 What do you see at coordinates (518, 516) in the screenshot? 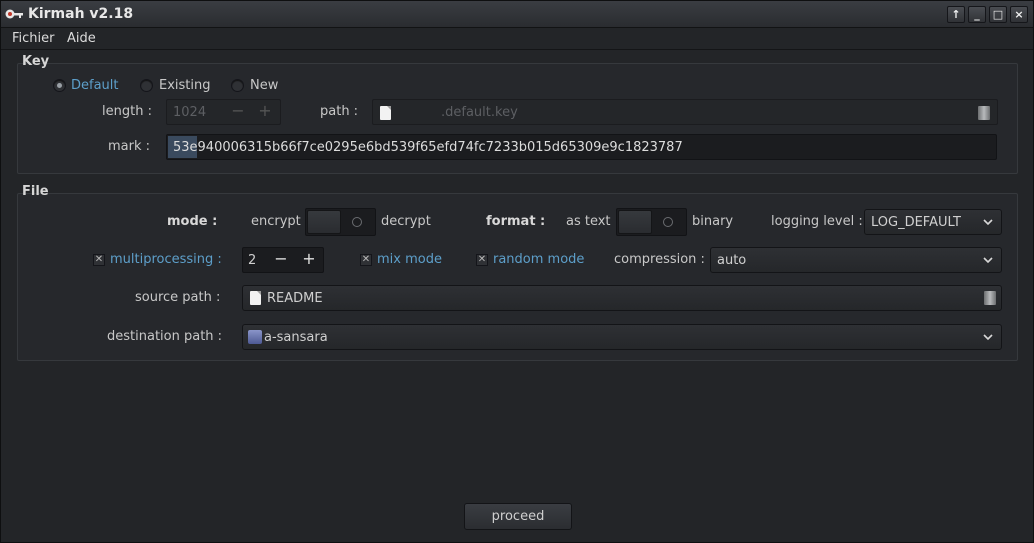
I see `proceed-button: proceed` at bounding box center [518, 516].